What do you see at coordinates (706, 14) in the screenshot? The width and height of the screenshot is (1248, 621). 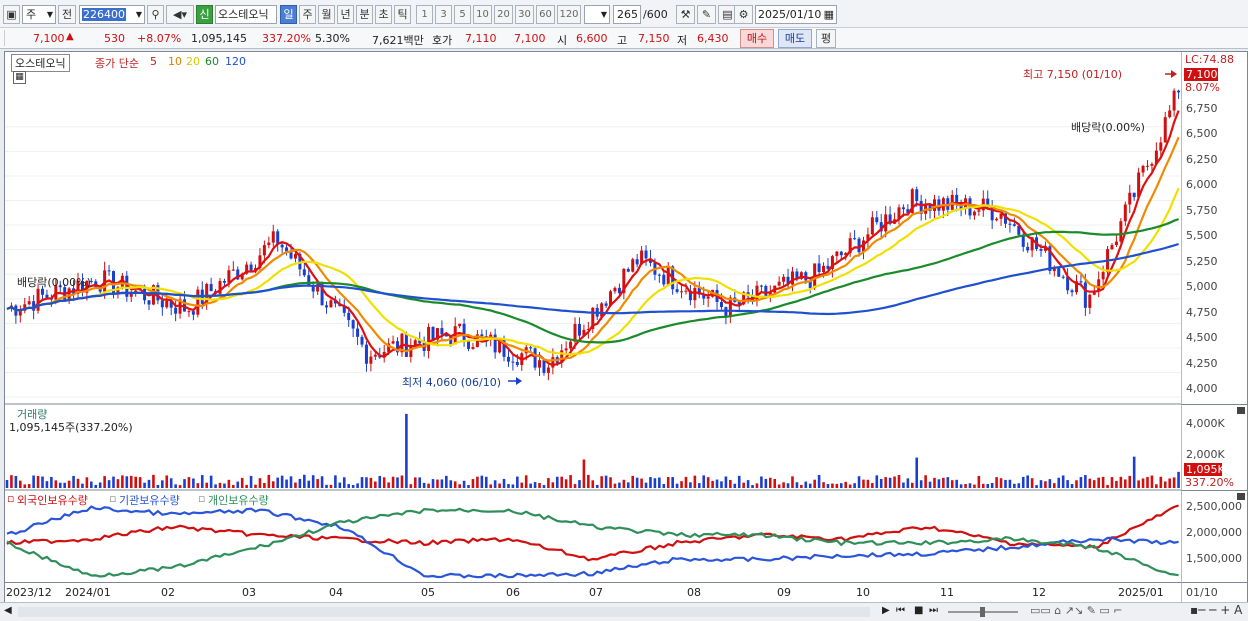 I see `draw-icon: ✎` at bounding box center [706, 14].